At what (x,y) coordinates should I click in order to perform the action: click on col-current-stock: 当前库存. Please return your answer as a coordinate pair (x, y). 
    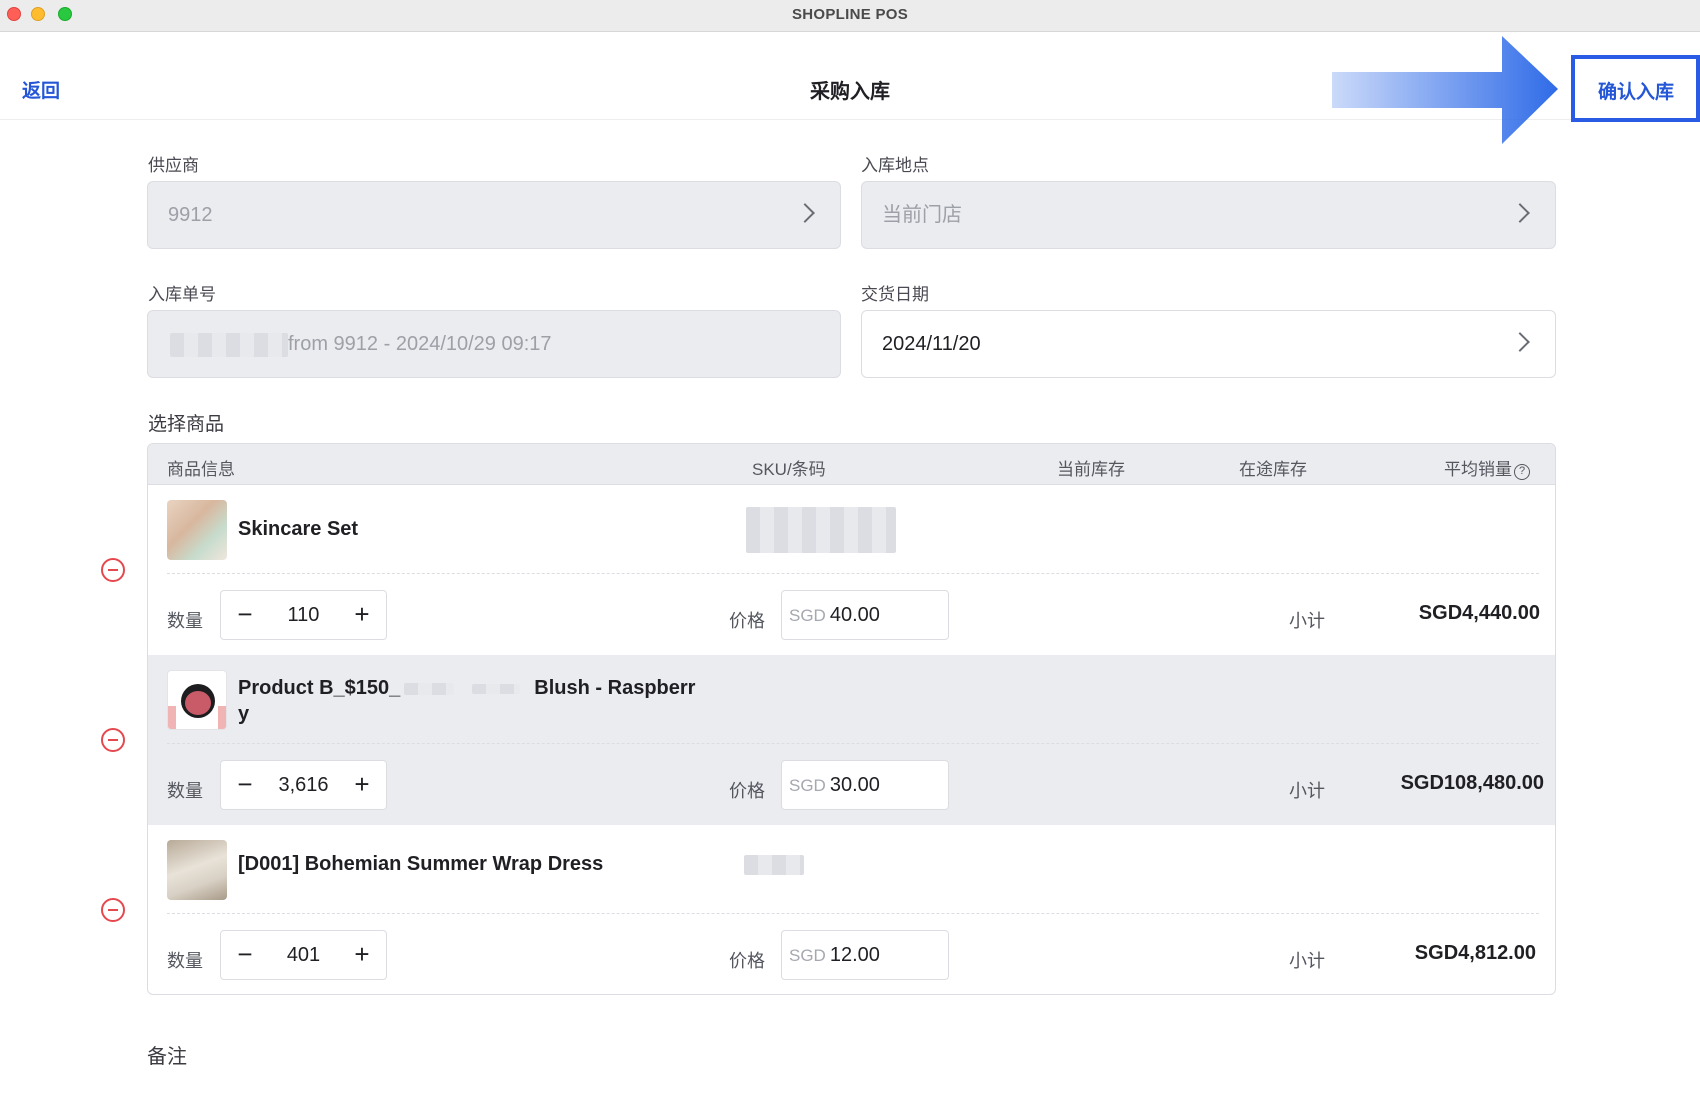
    Looking at the image, I should click on (1091, 469).